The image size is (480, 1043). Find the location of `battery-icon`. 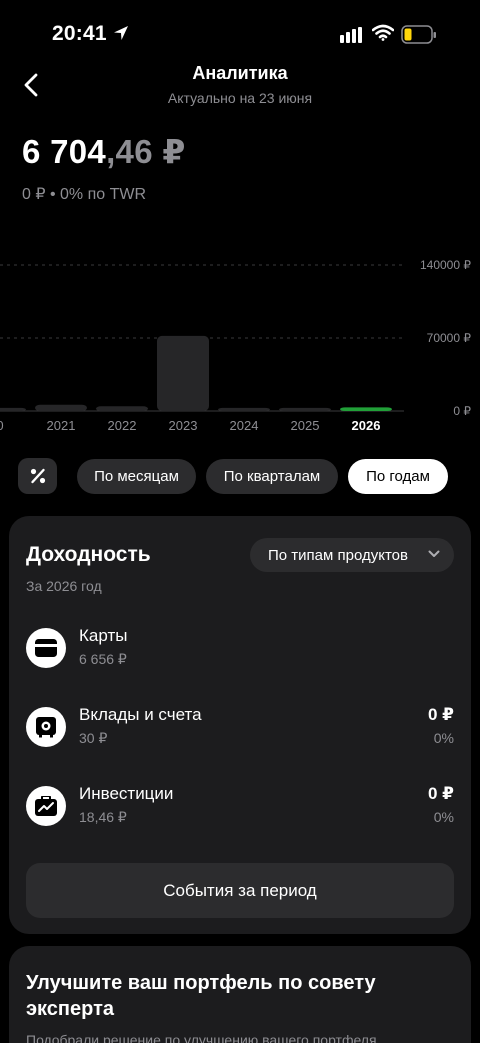

battery-icon is located at coordinates (418, 34).